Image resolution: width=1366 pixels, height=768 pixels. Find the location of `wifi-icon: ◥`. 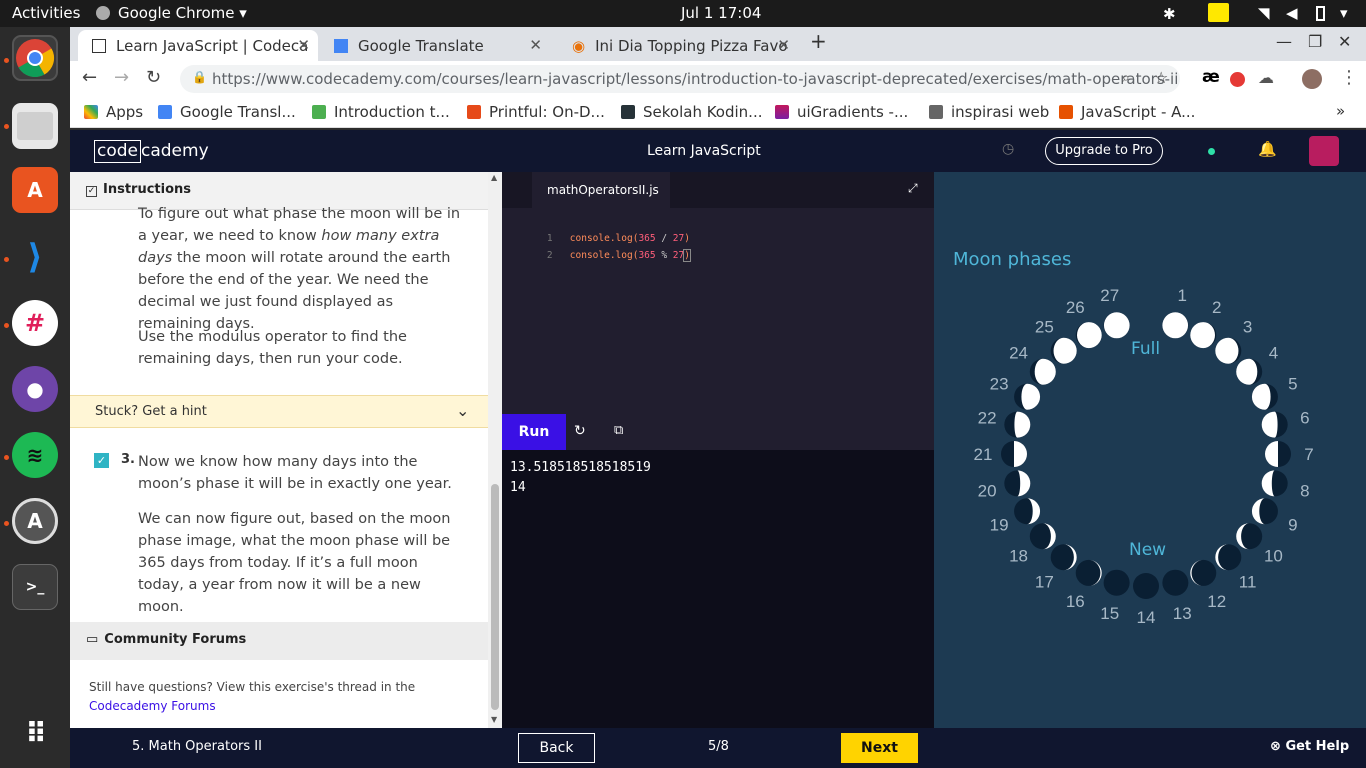

wifi-icon: ◥ is located at coordinates (1264, 13).